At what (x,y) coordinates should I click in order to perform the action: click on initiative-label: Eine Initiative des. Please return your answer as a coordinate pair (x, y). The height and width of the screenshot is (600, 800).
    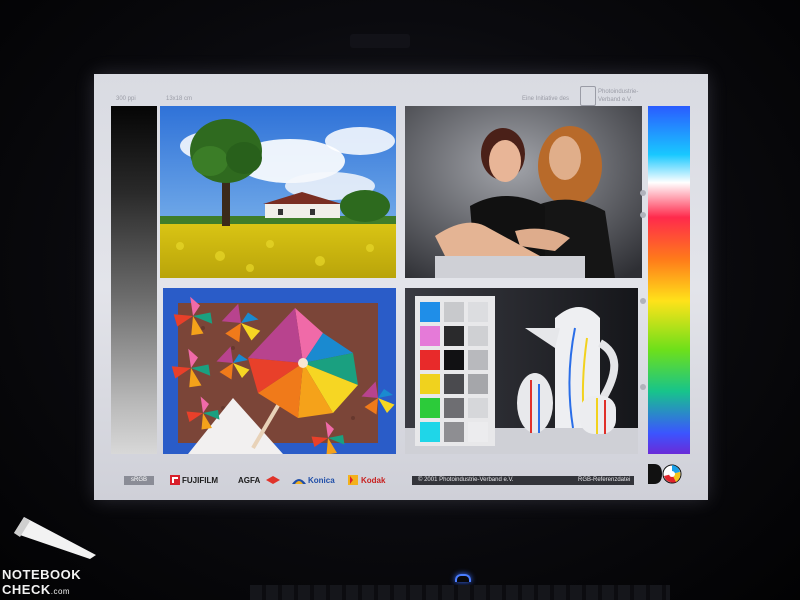
    Looking at the image, I should click on (546, 99).